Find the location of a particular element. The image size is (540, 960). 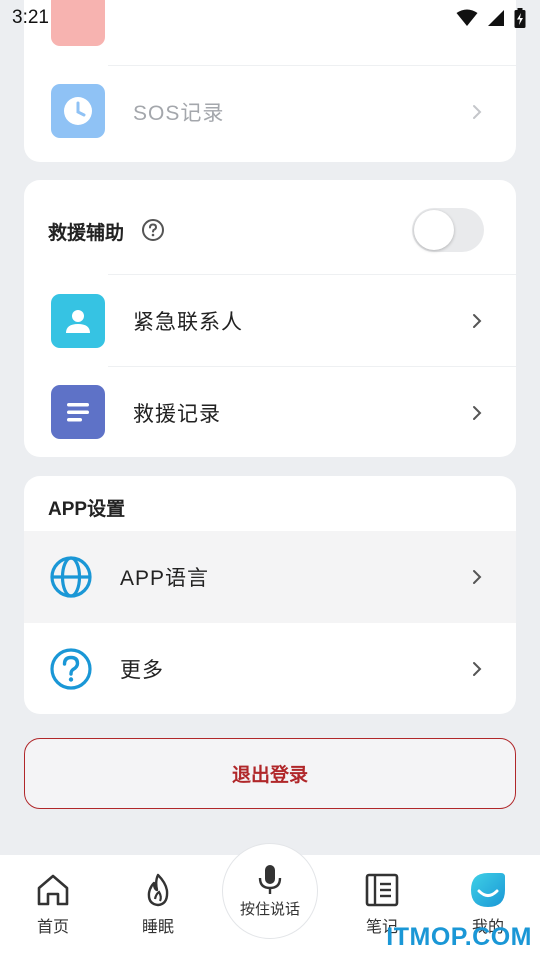

globe-icon is located at coordinates (71, 577).